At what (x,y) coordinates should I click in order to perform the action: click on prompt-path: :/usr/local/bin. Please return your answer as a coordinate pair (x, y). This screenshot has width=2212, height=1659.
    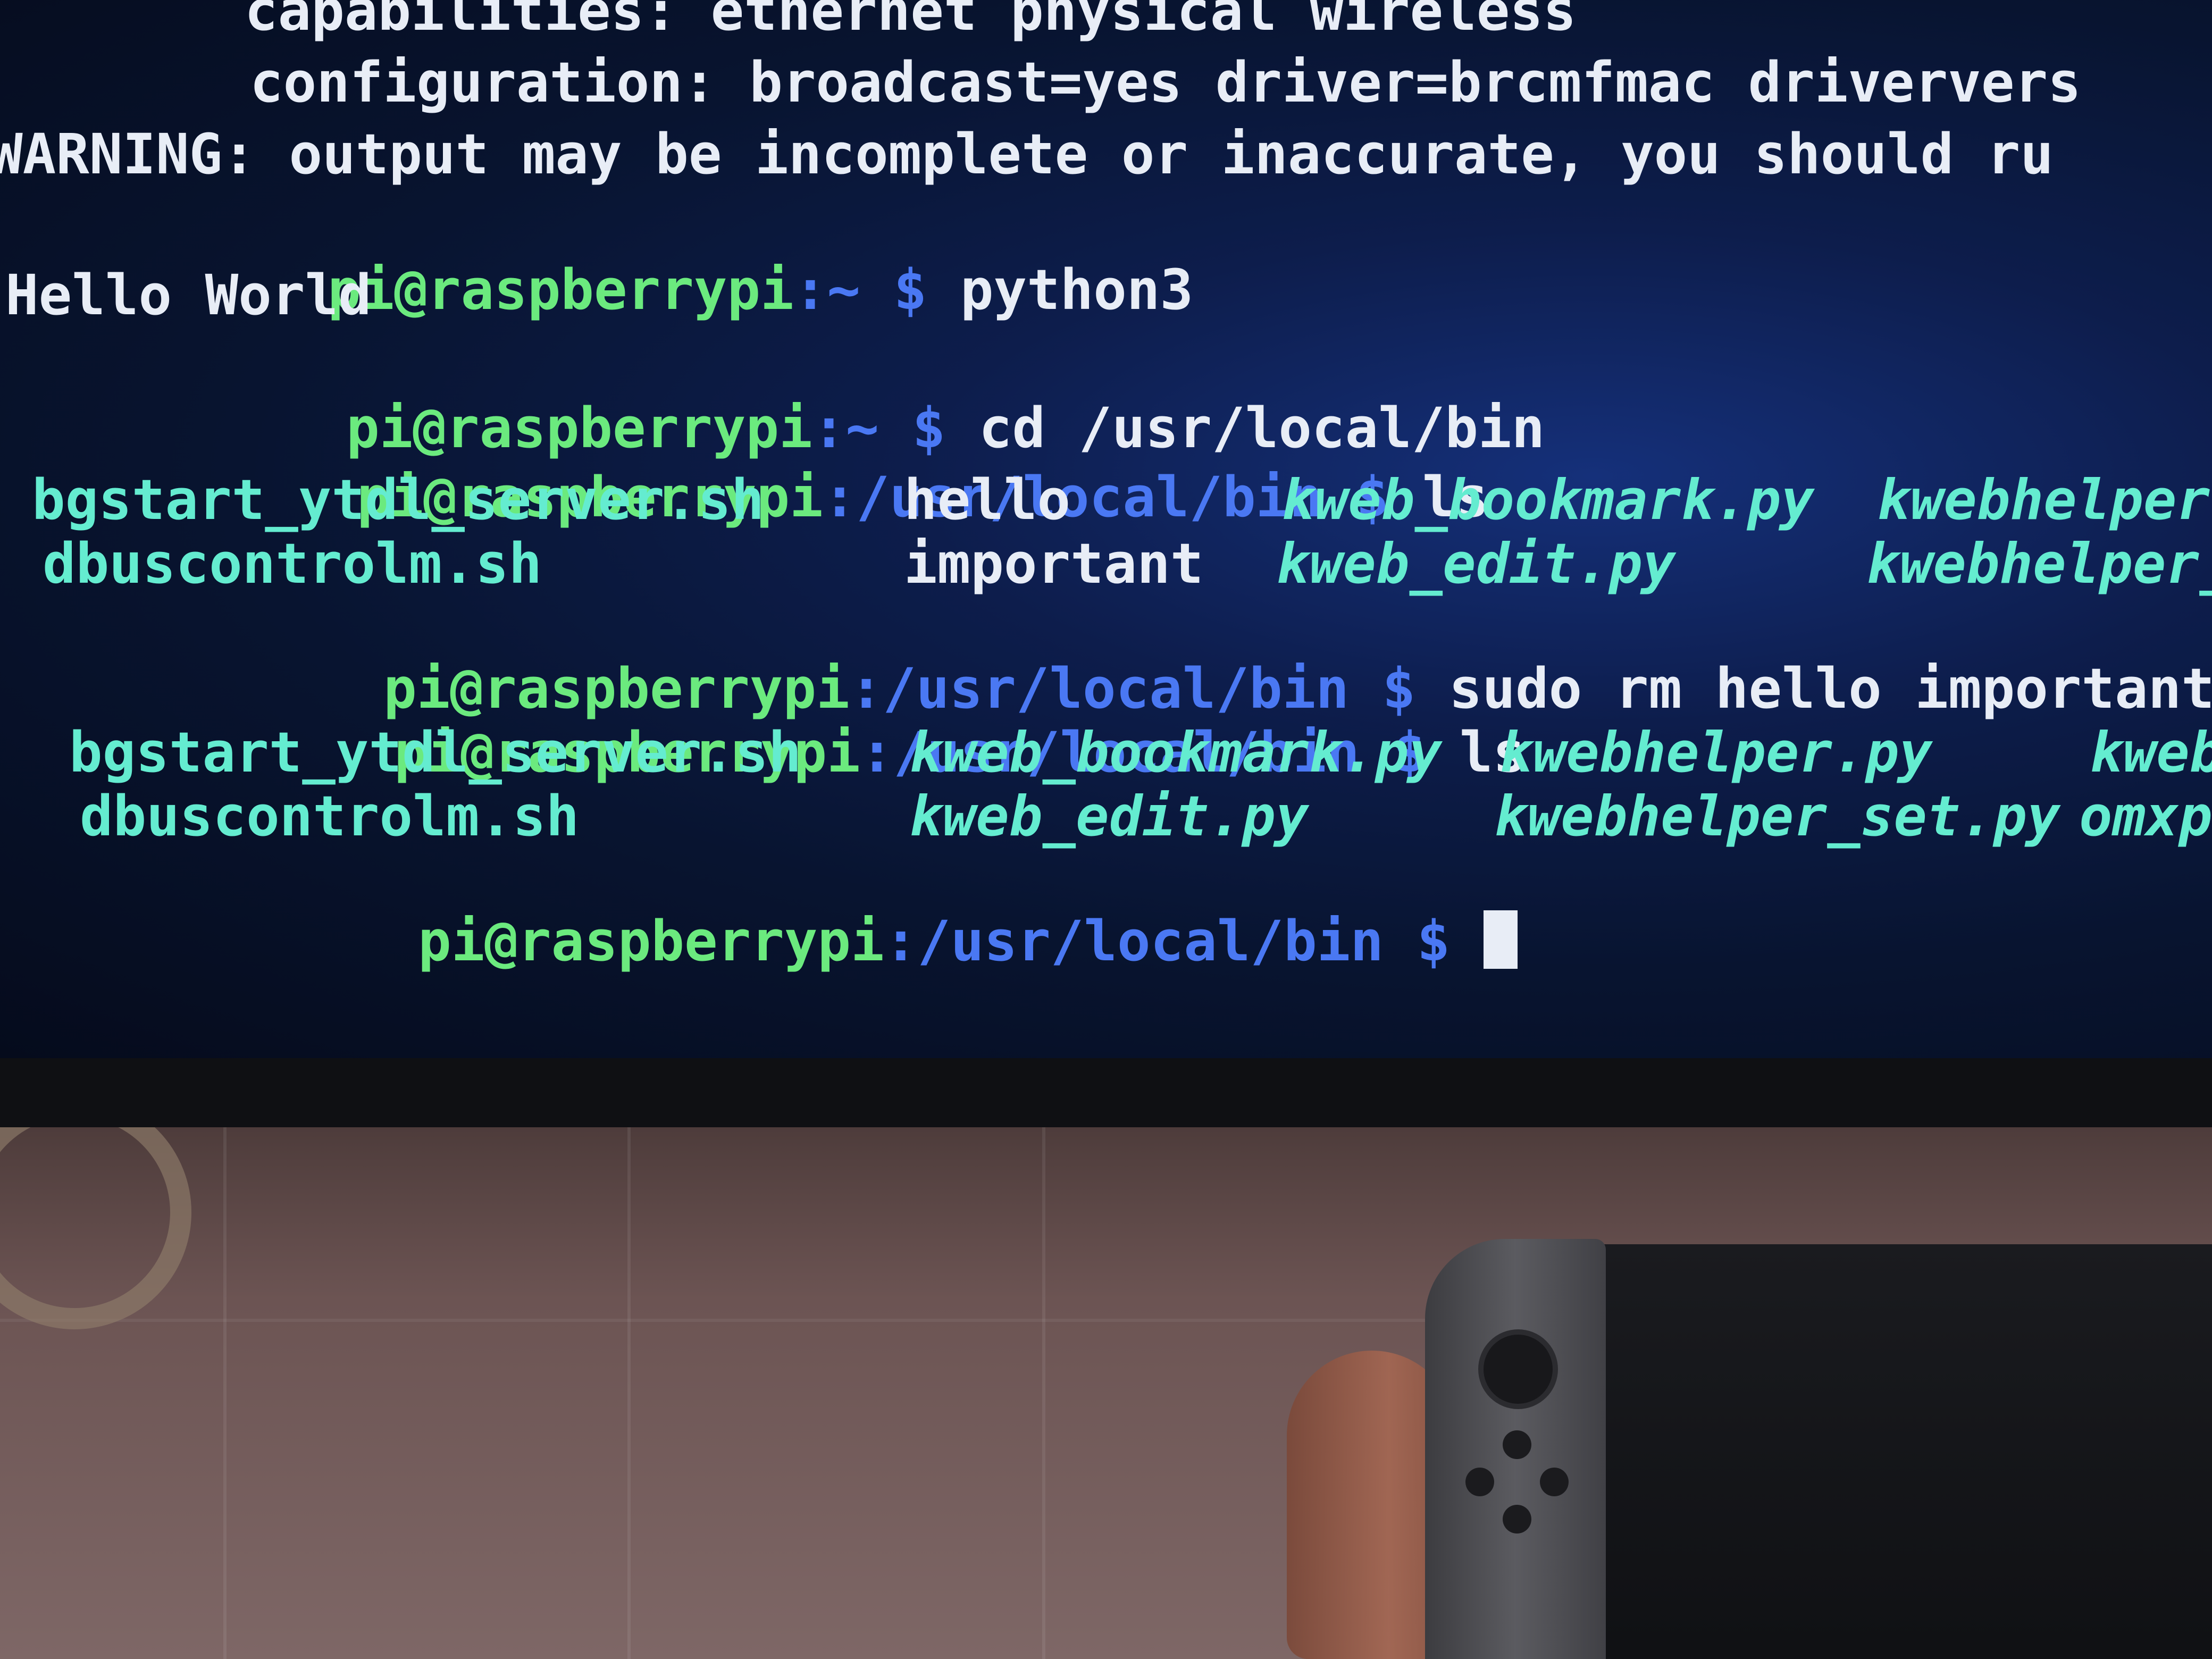
    Looking at the image, I should click on (1134, 941).